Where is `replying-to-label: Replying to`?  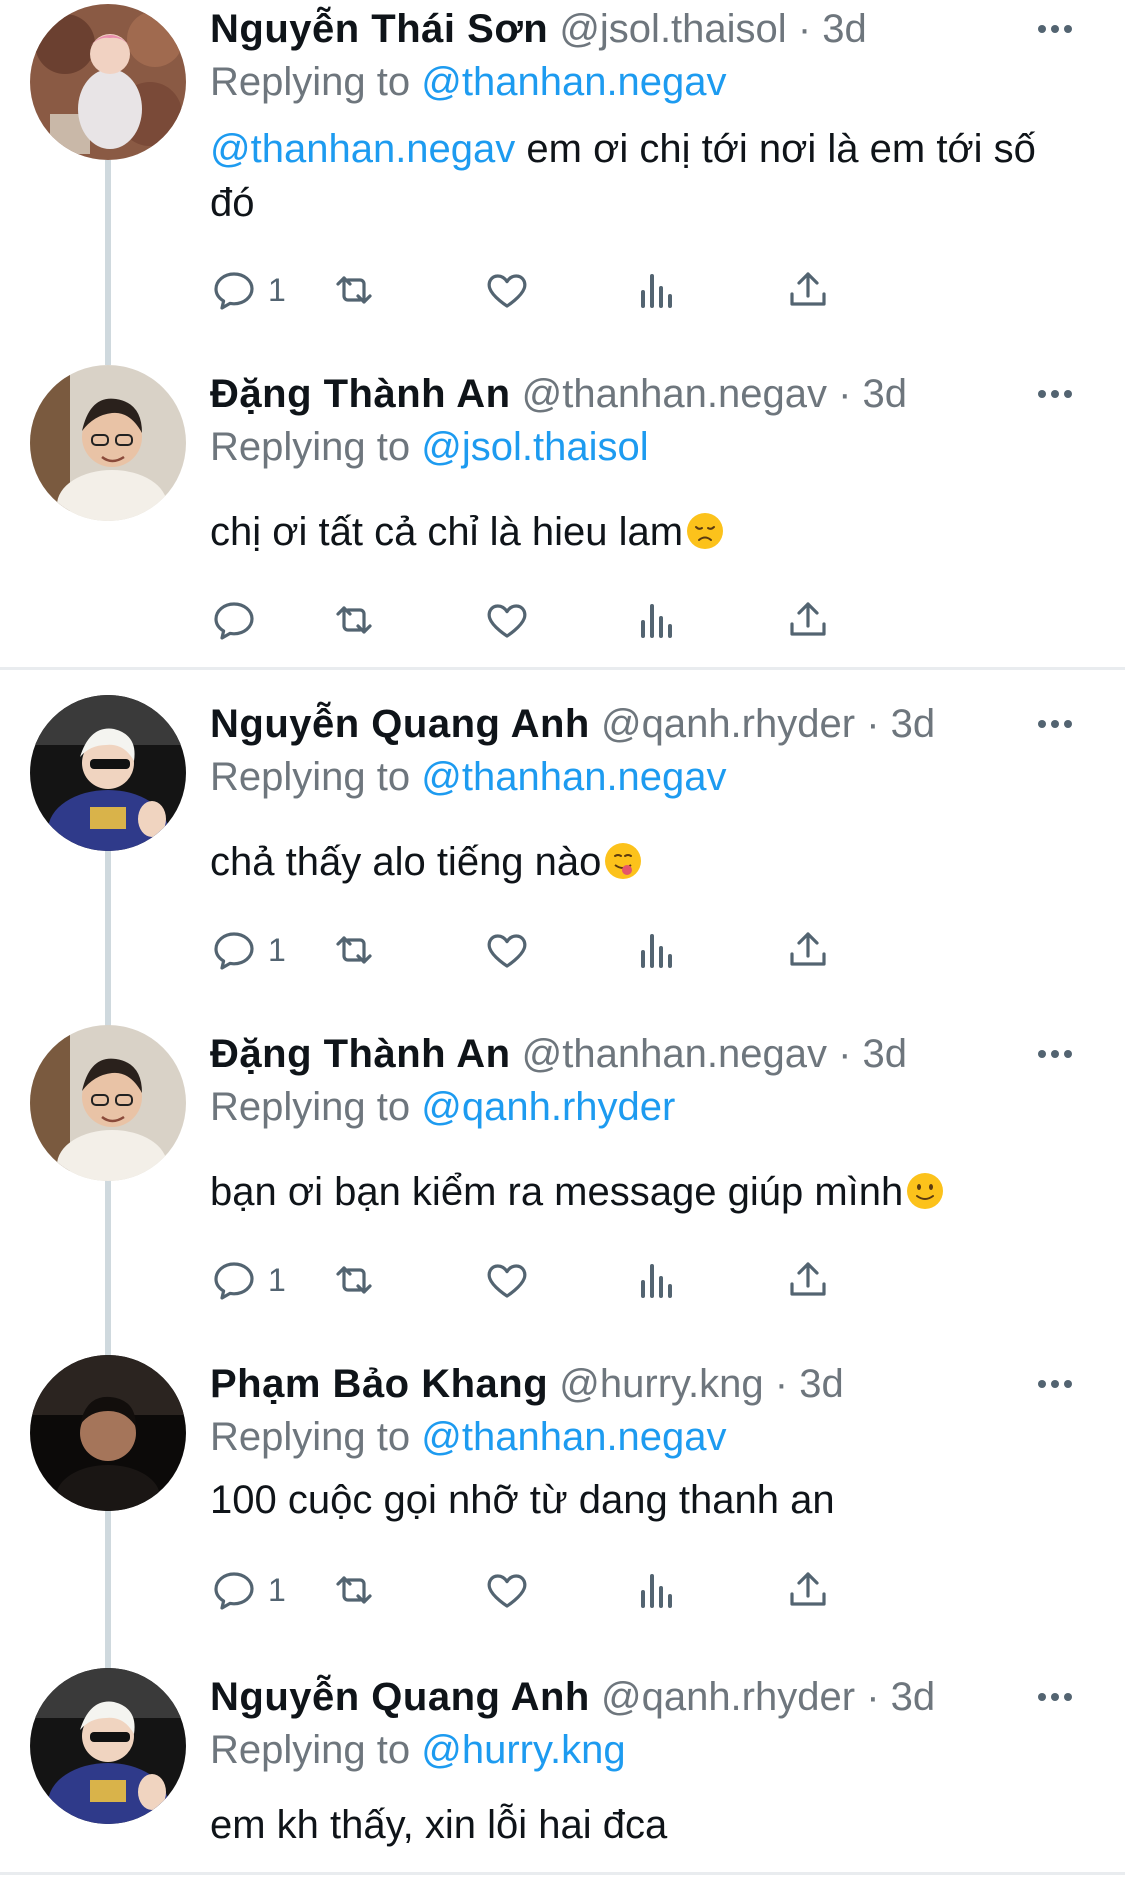 replying-to-label: Replying to is located at coordinates (310, 777).